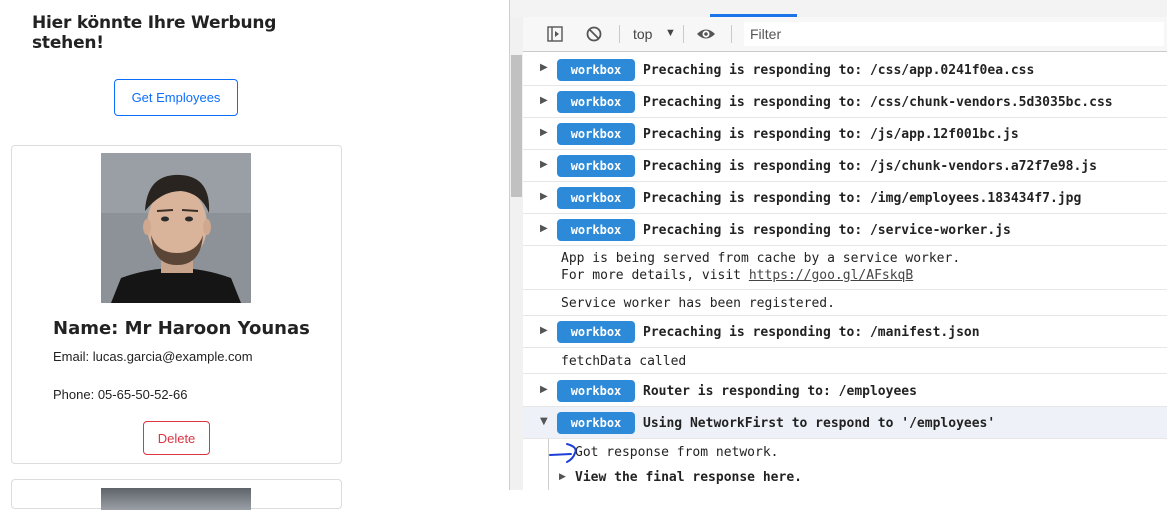 The width and height of the screenshot is (1167, 510). I want to click on log-message: Router is responding to: /employees, so click(780, 391).